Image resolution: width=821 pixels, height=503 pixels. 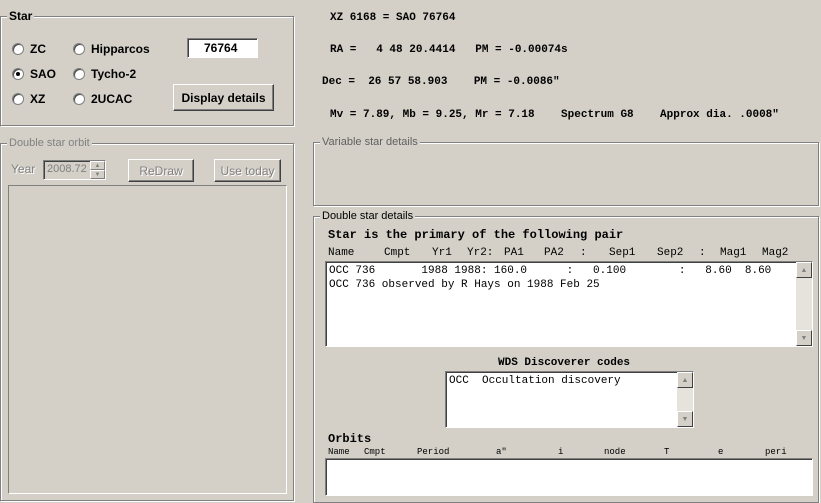 What do you see at coordinates (561, 452) in the screenshot?
I see `orbit-col-i: i` at bounding box center [561, 452].